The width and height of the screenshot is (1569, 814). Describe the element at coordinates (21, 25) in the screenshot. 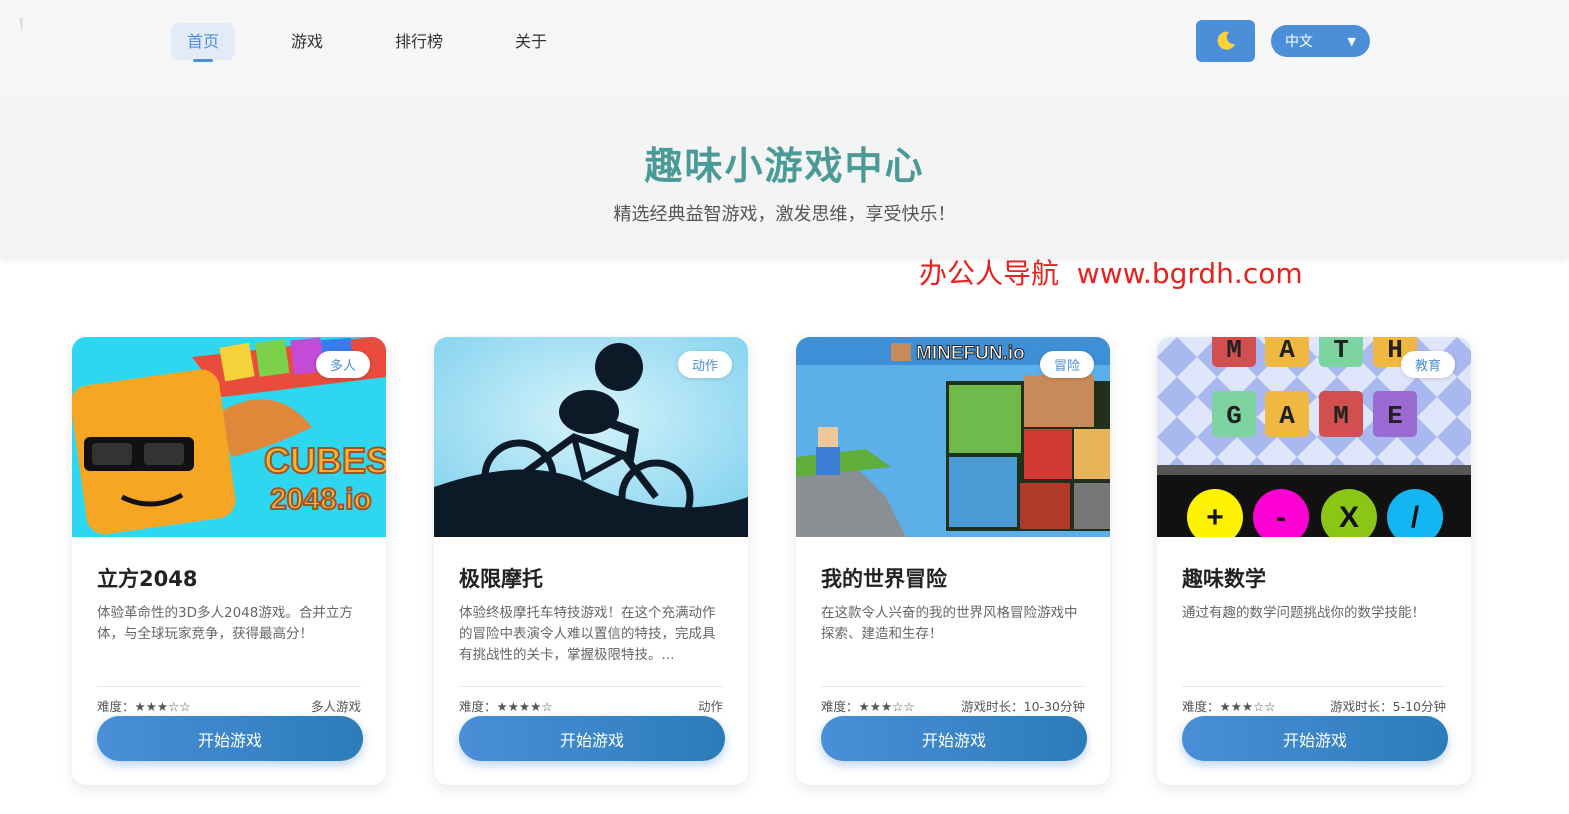

I see `logo-icon` at that location.